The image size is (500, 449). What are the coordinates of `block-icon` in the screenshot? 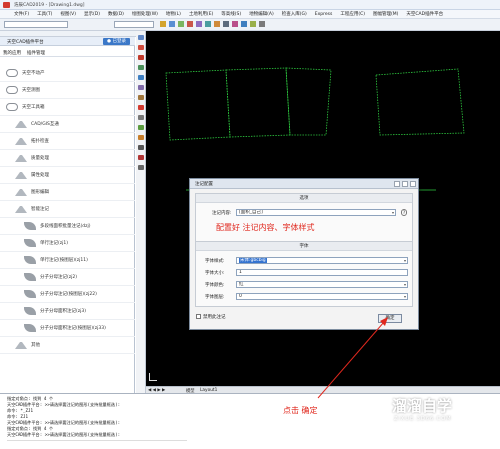 It's located at (244, 24).